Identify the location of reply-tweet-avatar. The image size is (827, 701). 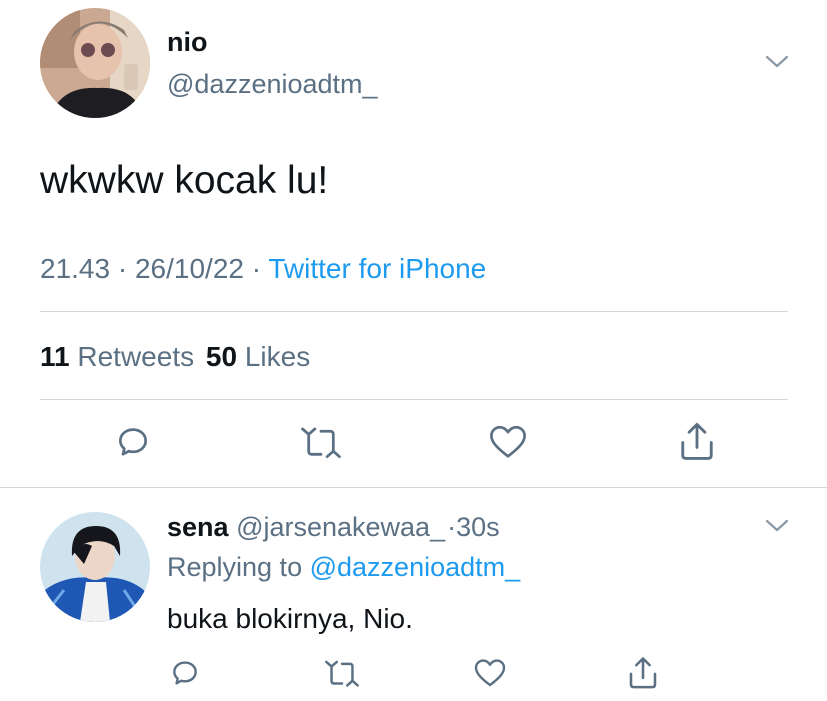
(95, 567).